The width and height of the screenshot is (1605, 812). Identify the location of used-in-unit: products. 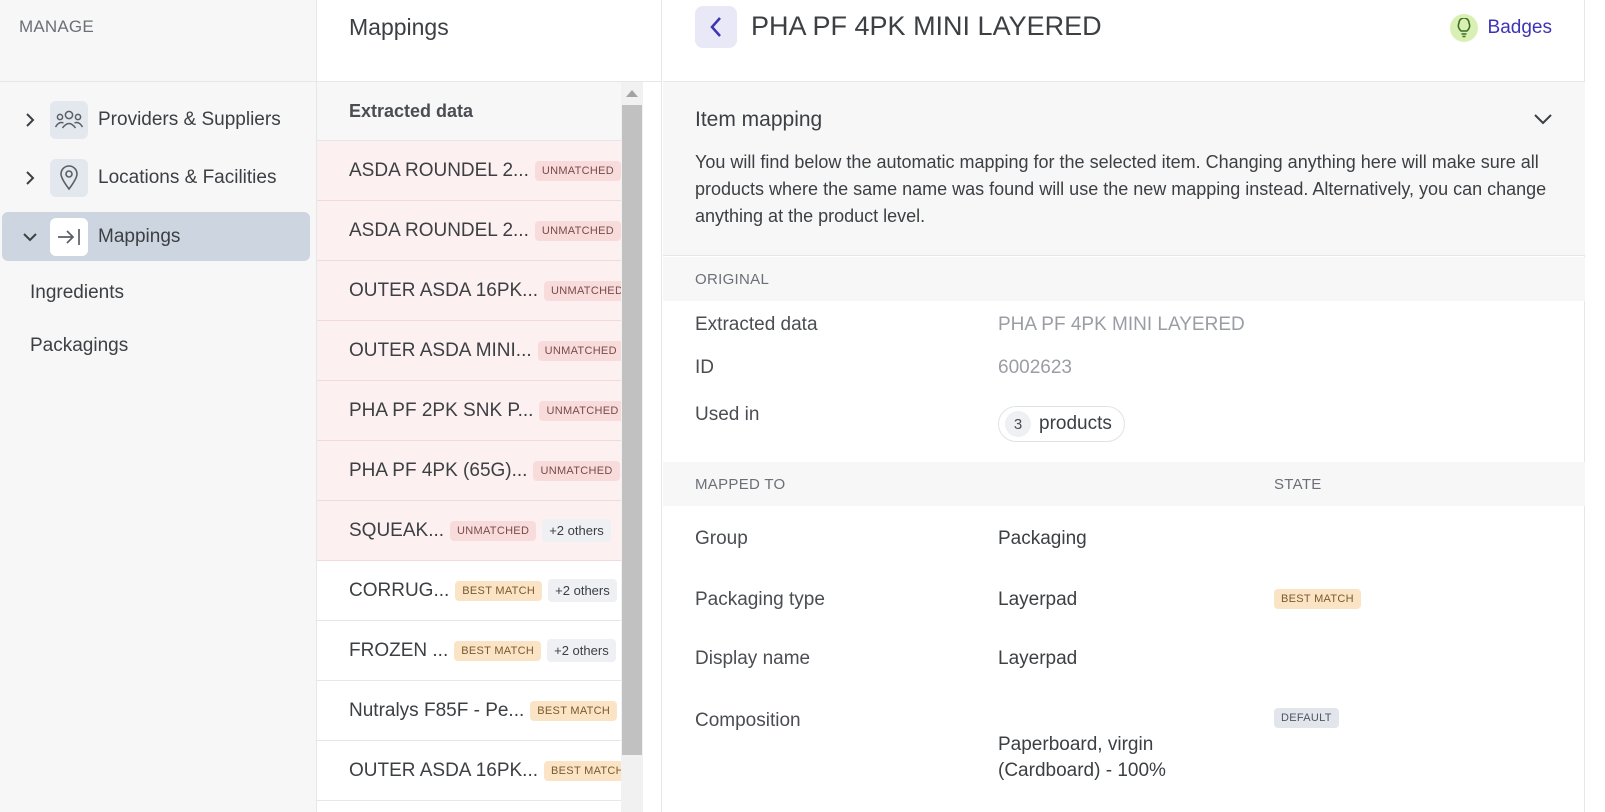
(1075, 423).